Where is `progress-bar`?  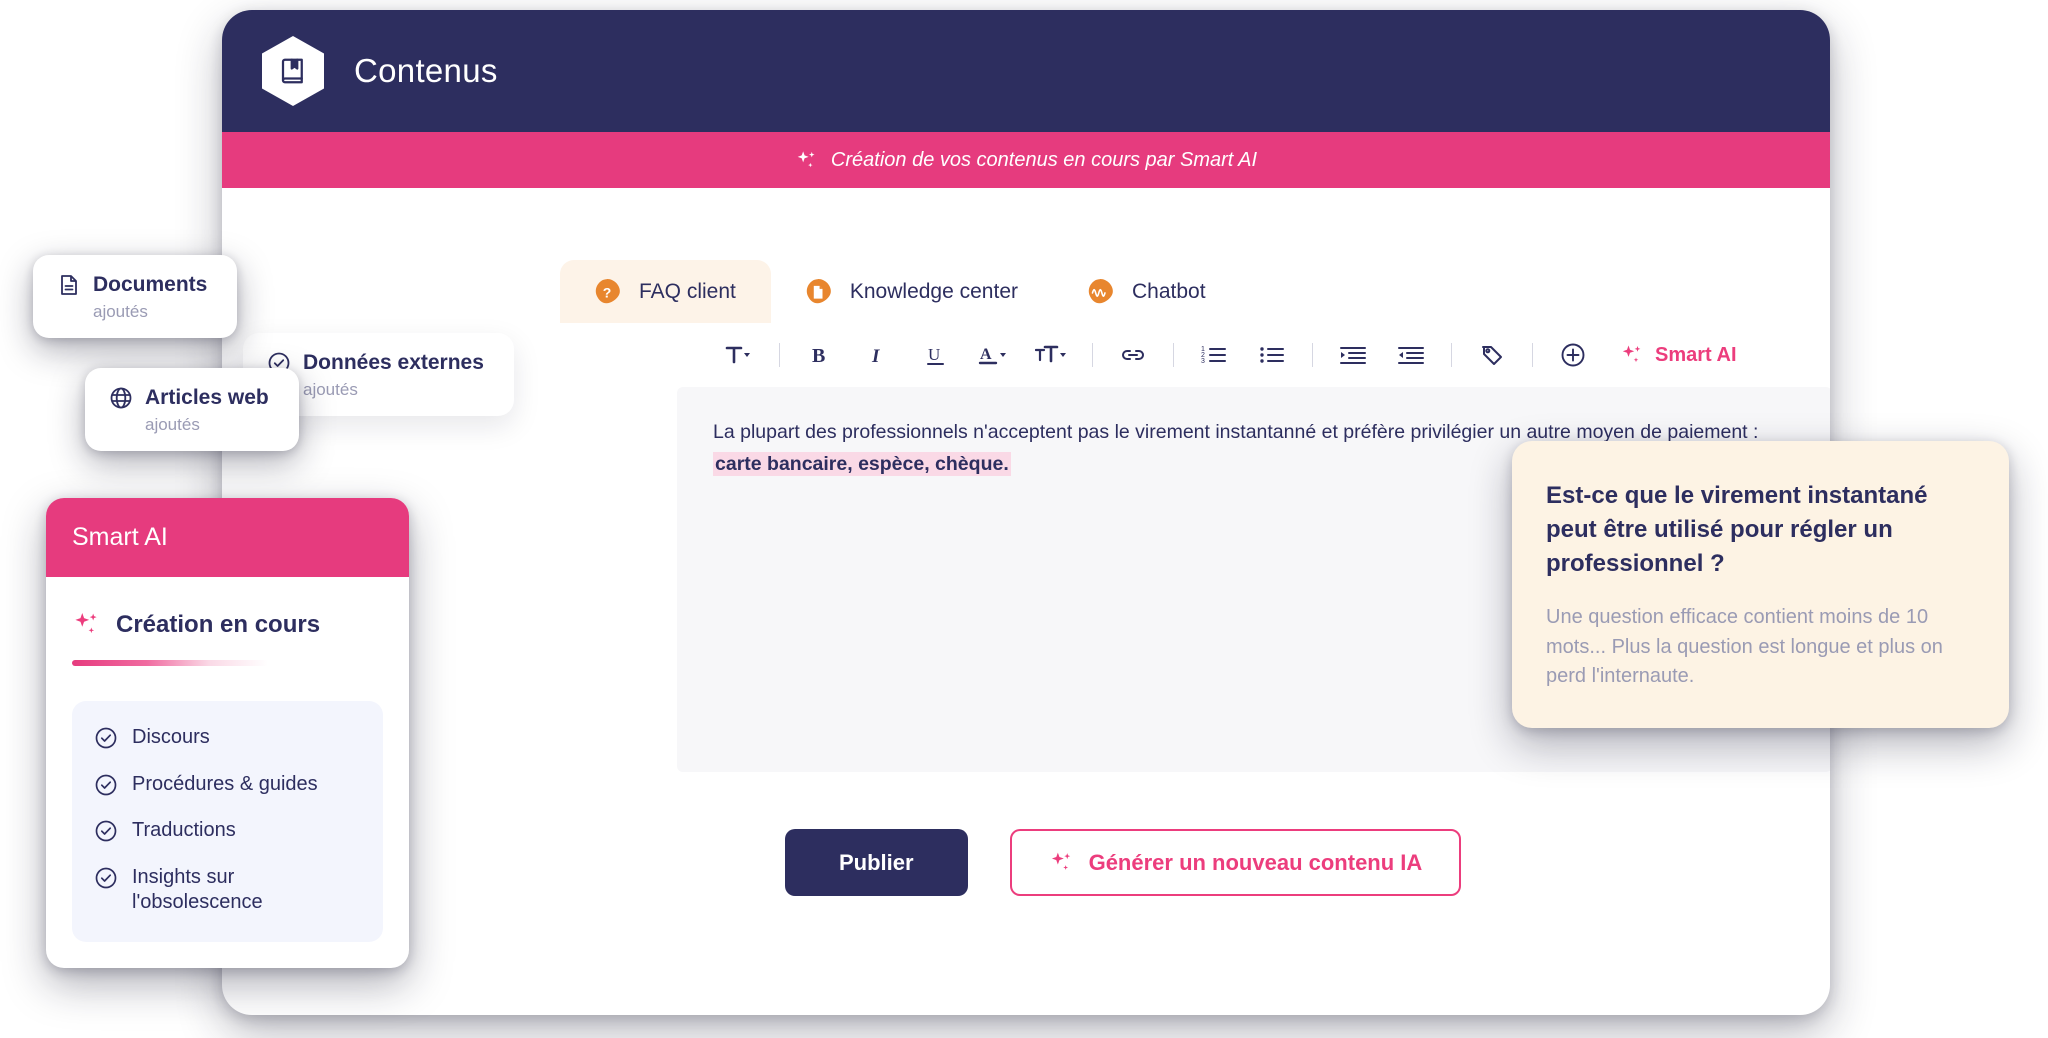 progress-bar is located at coordinates (170, 663).